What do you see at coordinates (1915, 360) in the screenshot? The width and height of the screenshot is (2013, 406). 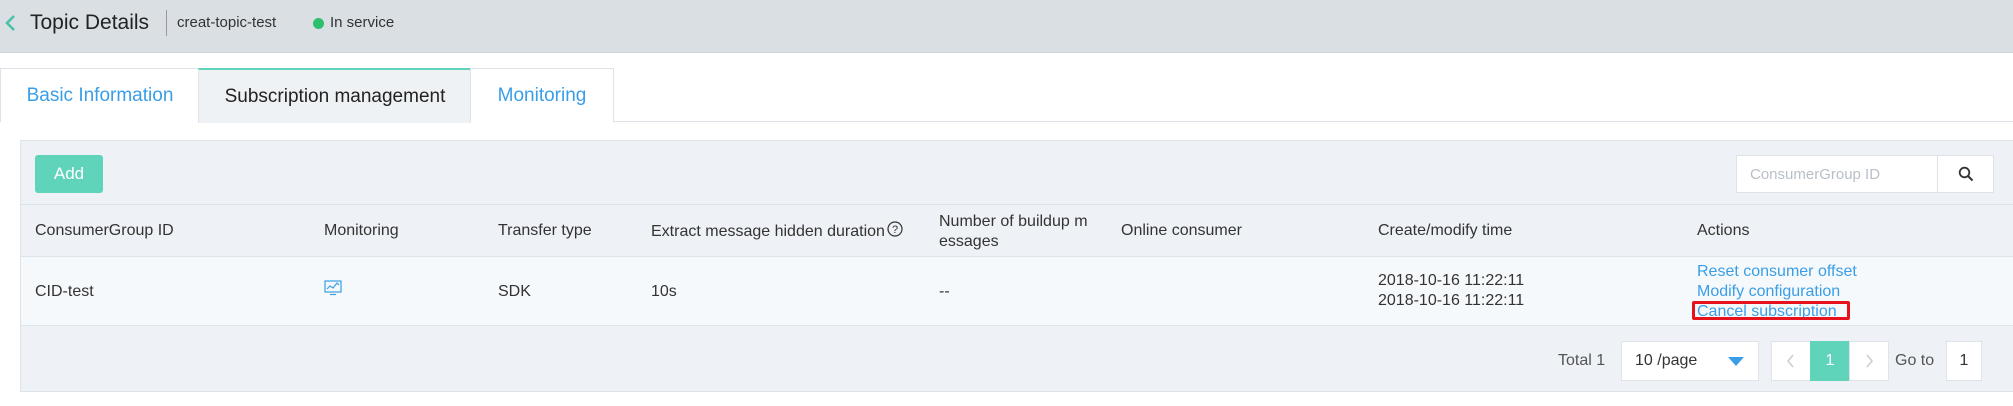 I see `goto-label: Go to` at bounding box center [1915, 360].